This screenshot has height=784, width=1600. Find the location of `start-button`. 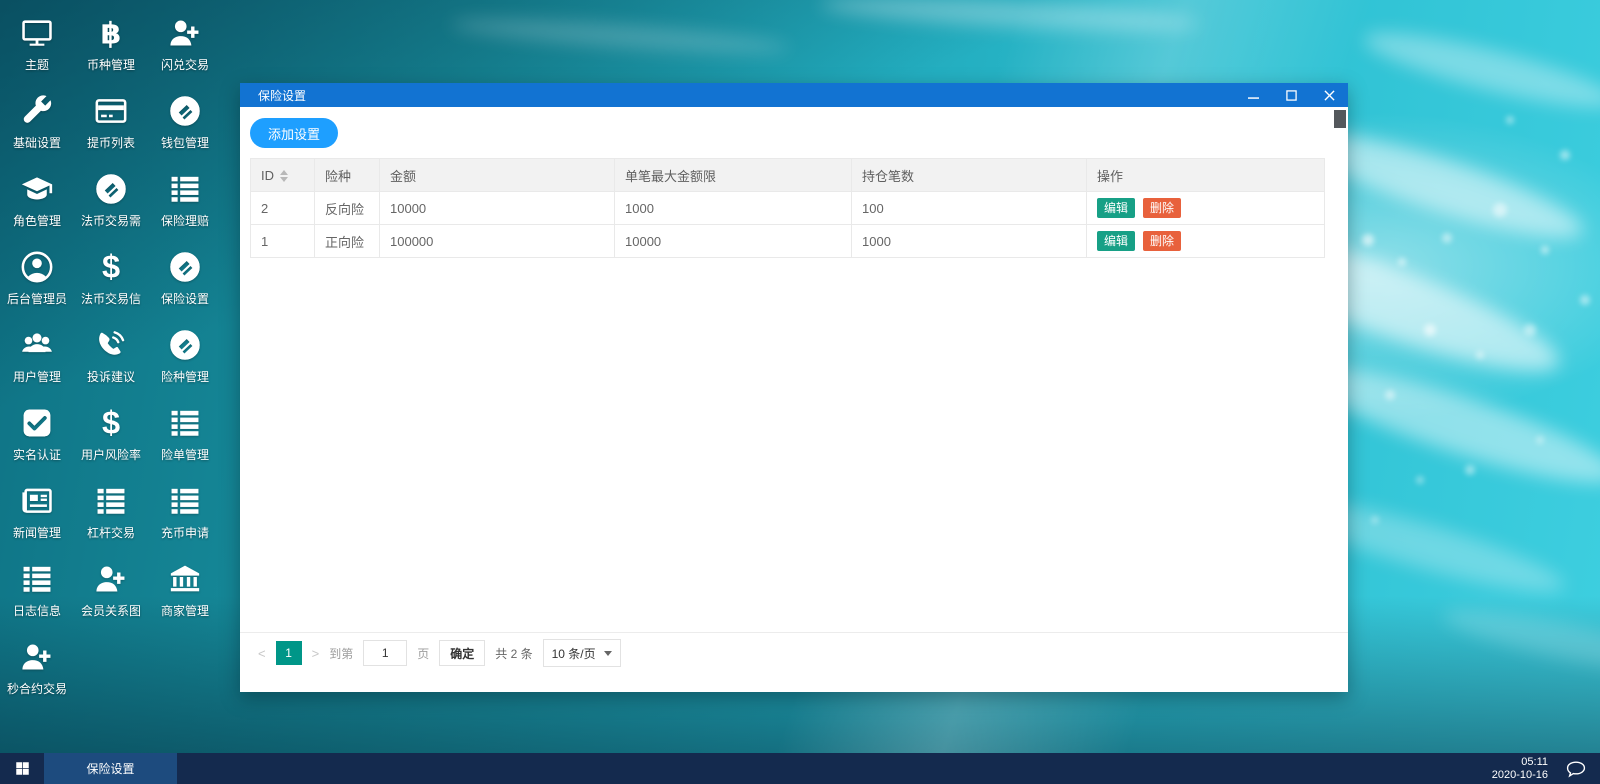

start-button is located at coordinates (22, 768).